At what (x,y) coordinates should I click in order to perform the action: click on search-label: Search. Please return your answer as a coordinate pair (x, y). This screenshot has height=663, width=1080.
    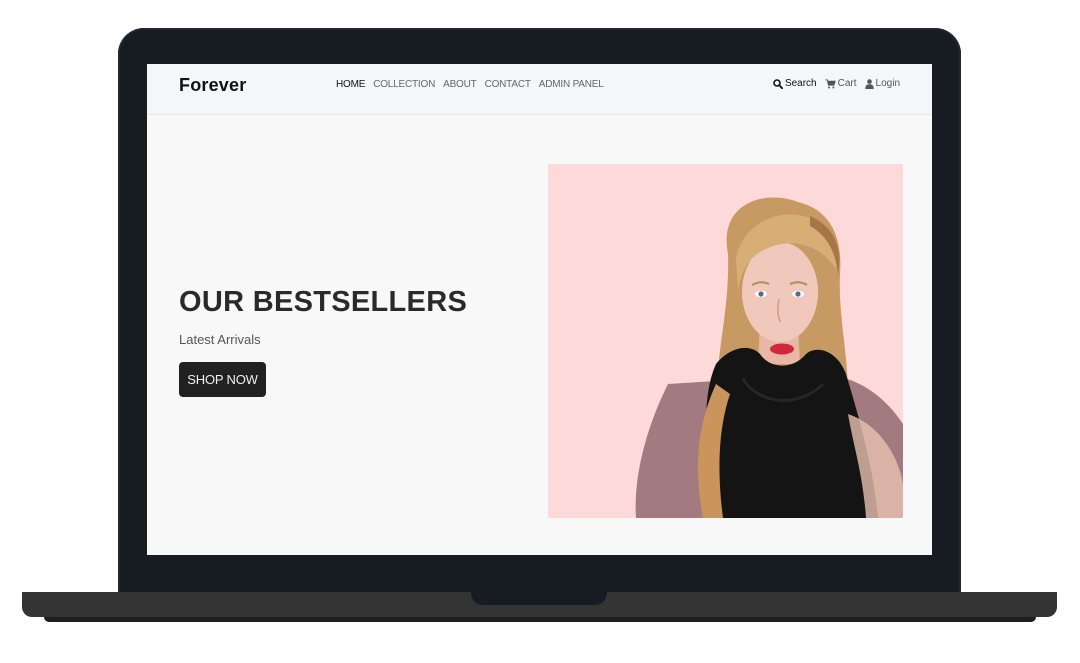
    Looking at the image, I should click on (800, 83).